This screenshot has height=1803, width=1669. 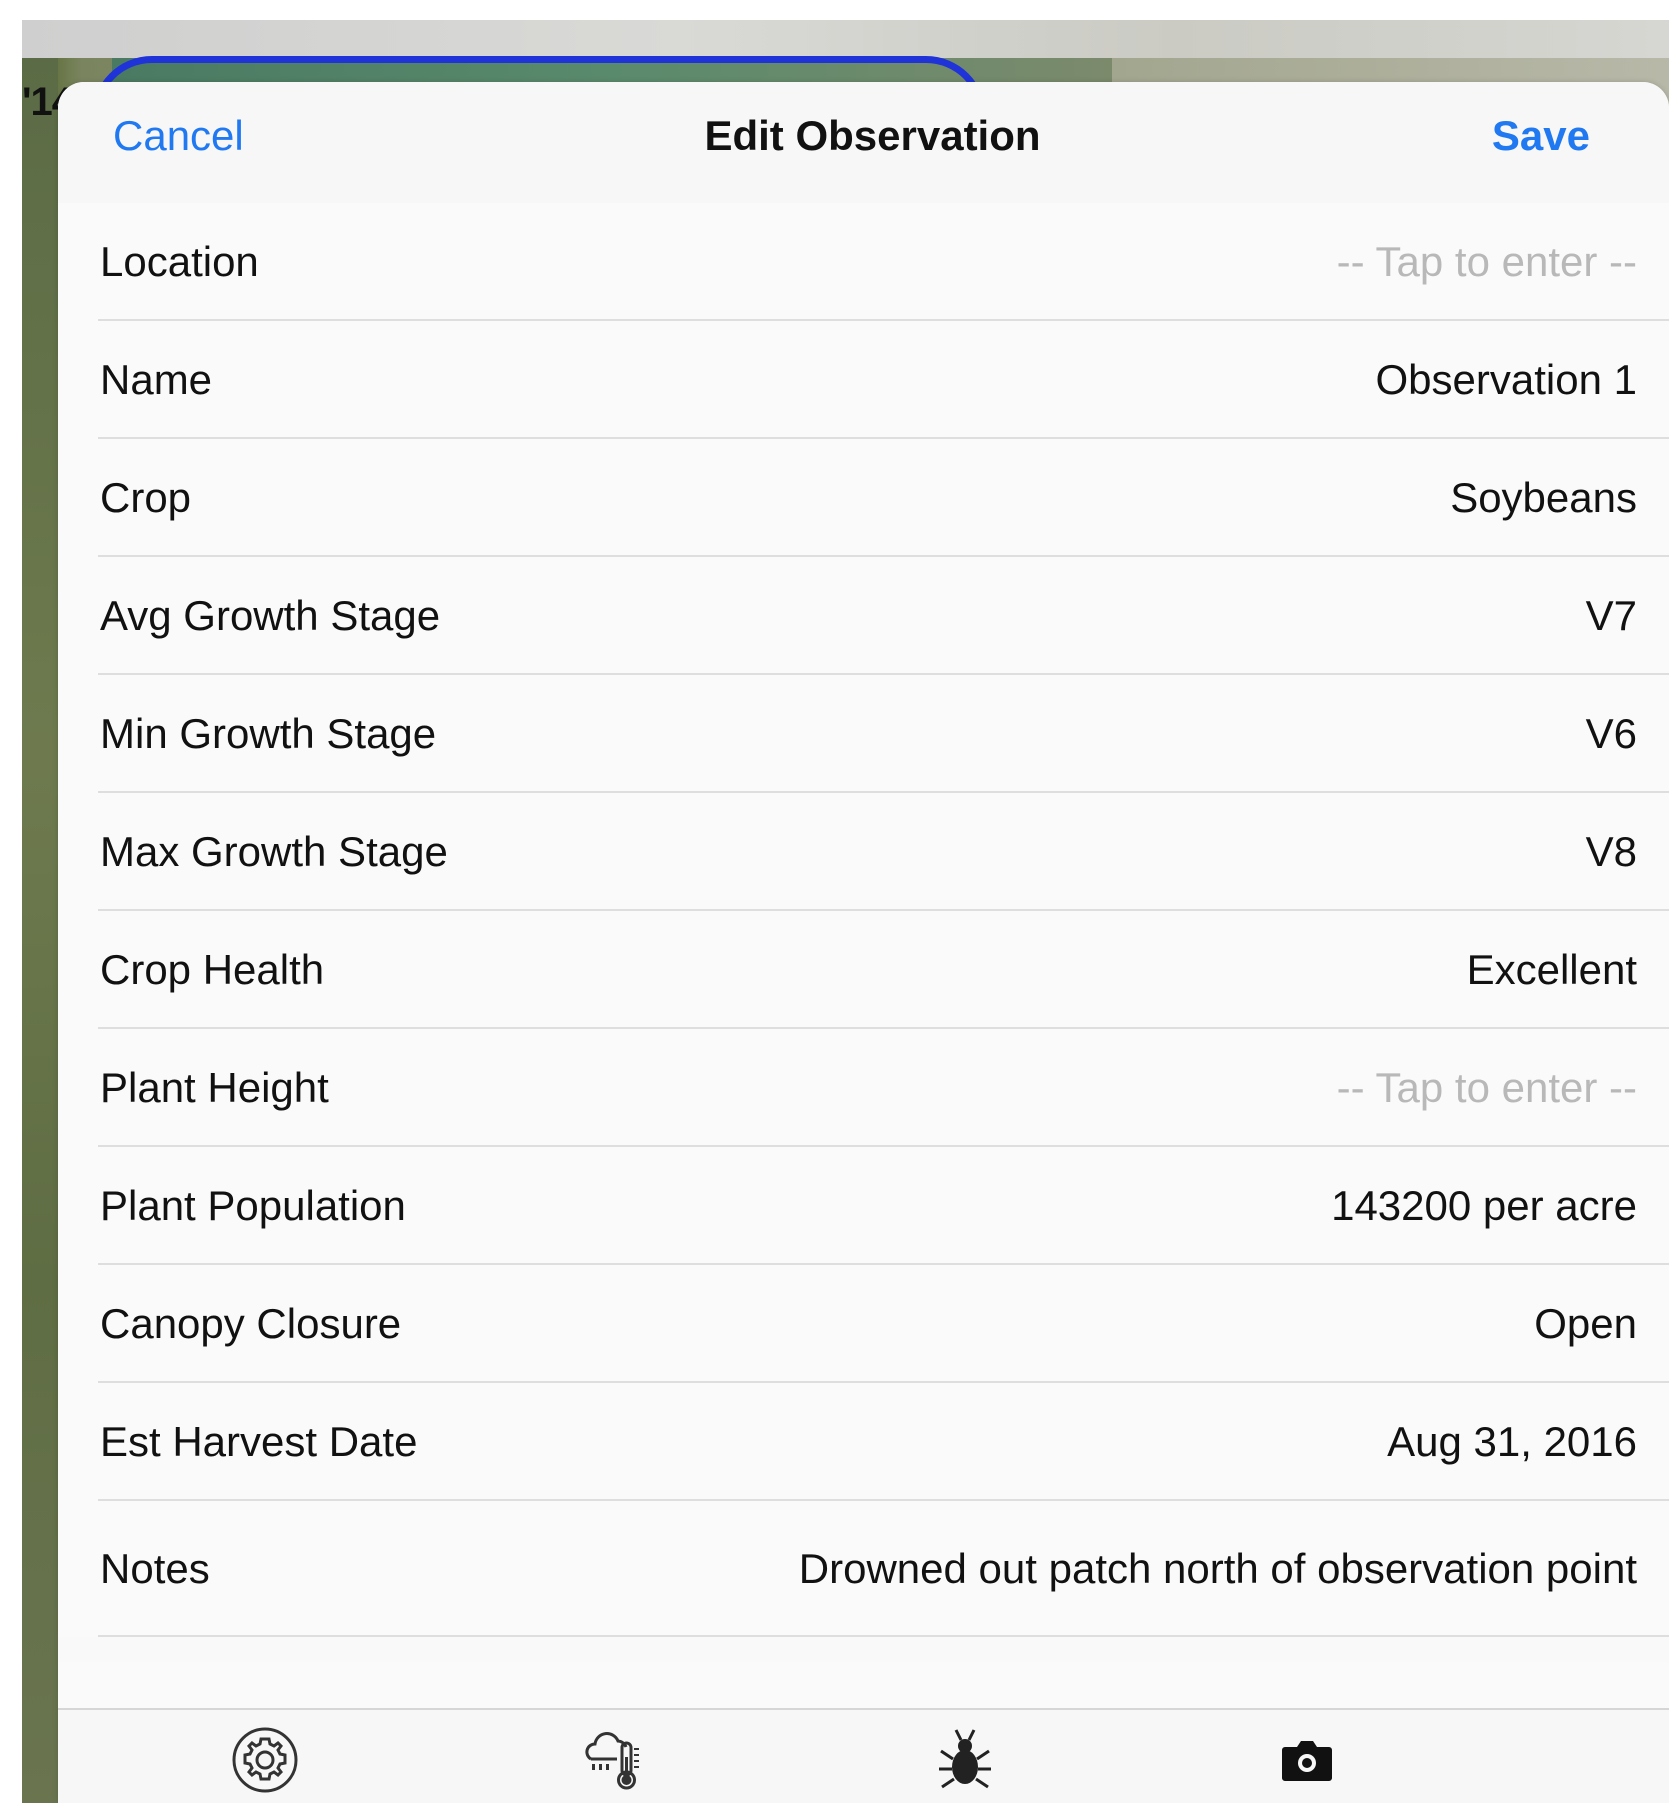 What do you see at coordinates (872, 135) in the screenshot?
I see `page-title: Edit Observation` at bounding box center [872, 135].